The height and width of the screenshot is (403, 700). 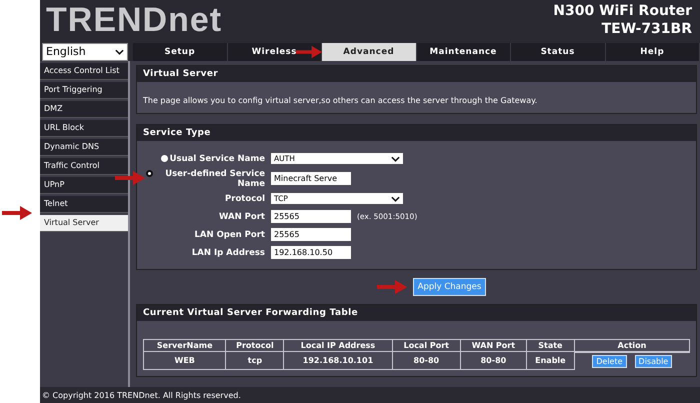 I want to click on table-cell: tcp, so click(x=255, y=360).